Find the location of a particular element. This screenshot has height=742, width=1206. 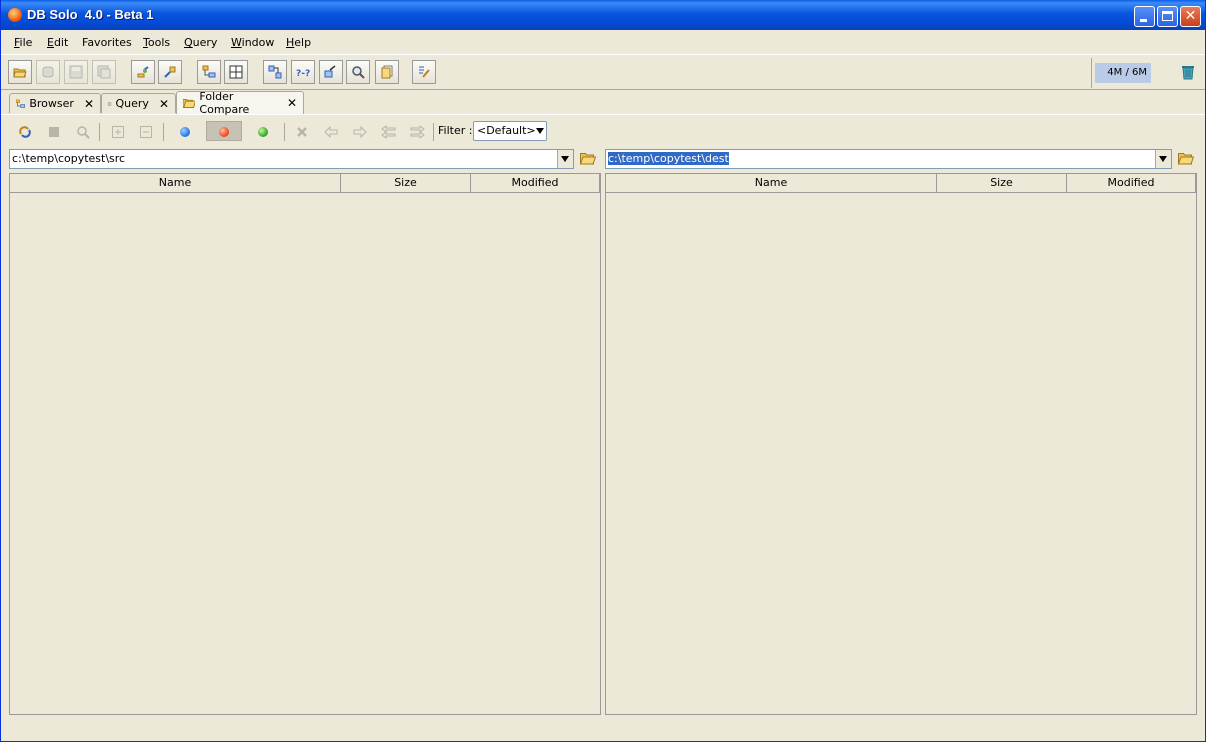

menu-tools-label: ools is located at coordinates (159, 42).